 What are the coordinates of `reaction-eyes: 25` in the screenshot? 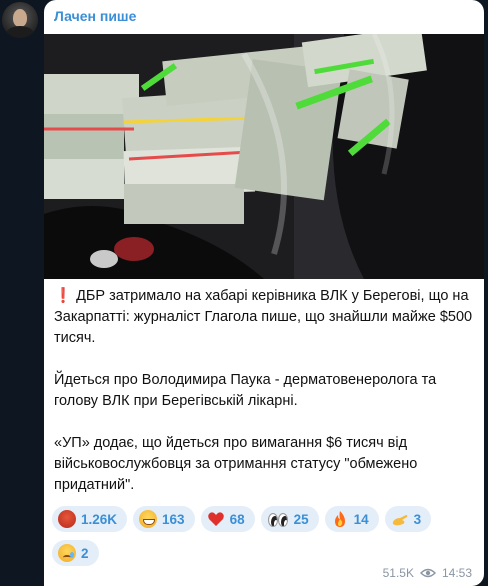 It's located at (289, 519).